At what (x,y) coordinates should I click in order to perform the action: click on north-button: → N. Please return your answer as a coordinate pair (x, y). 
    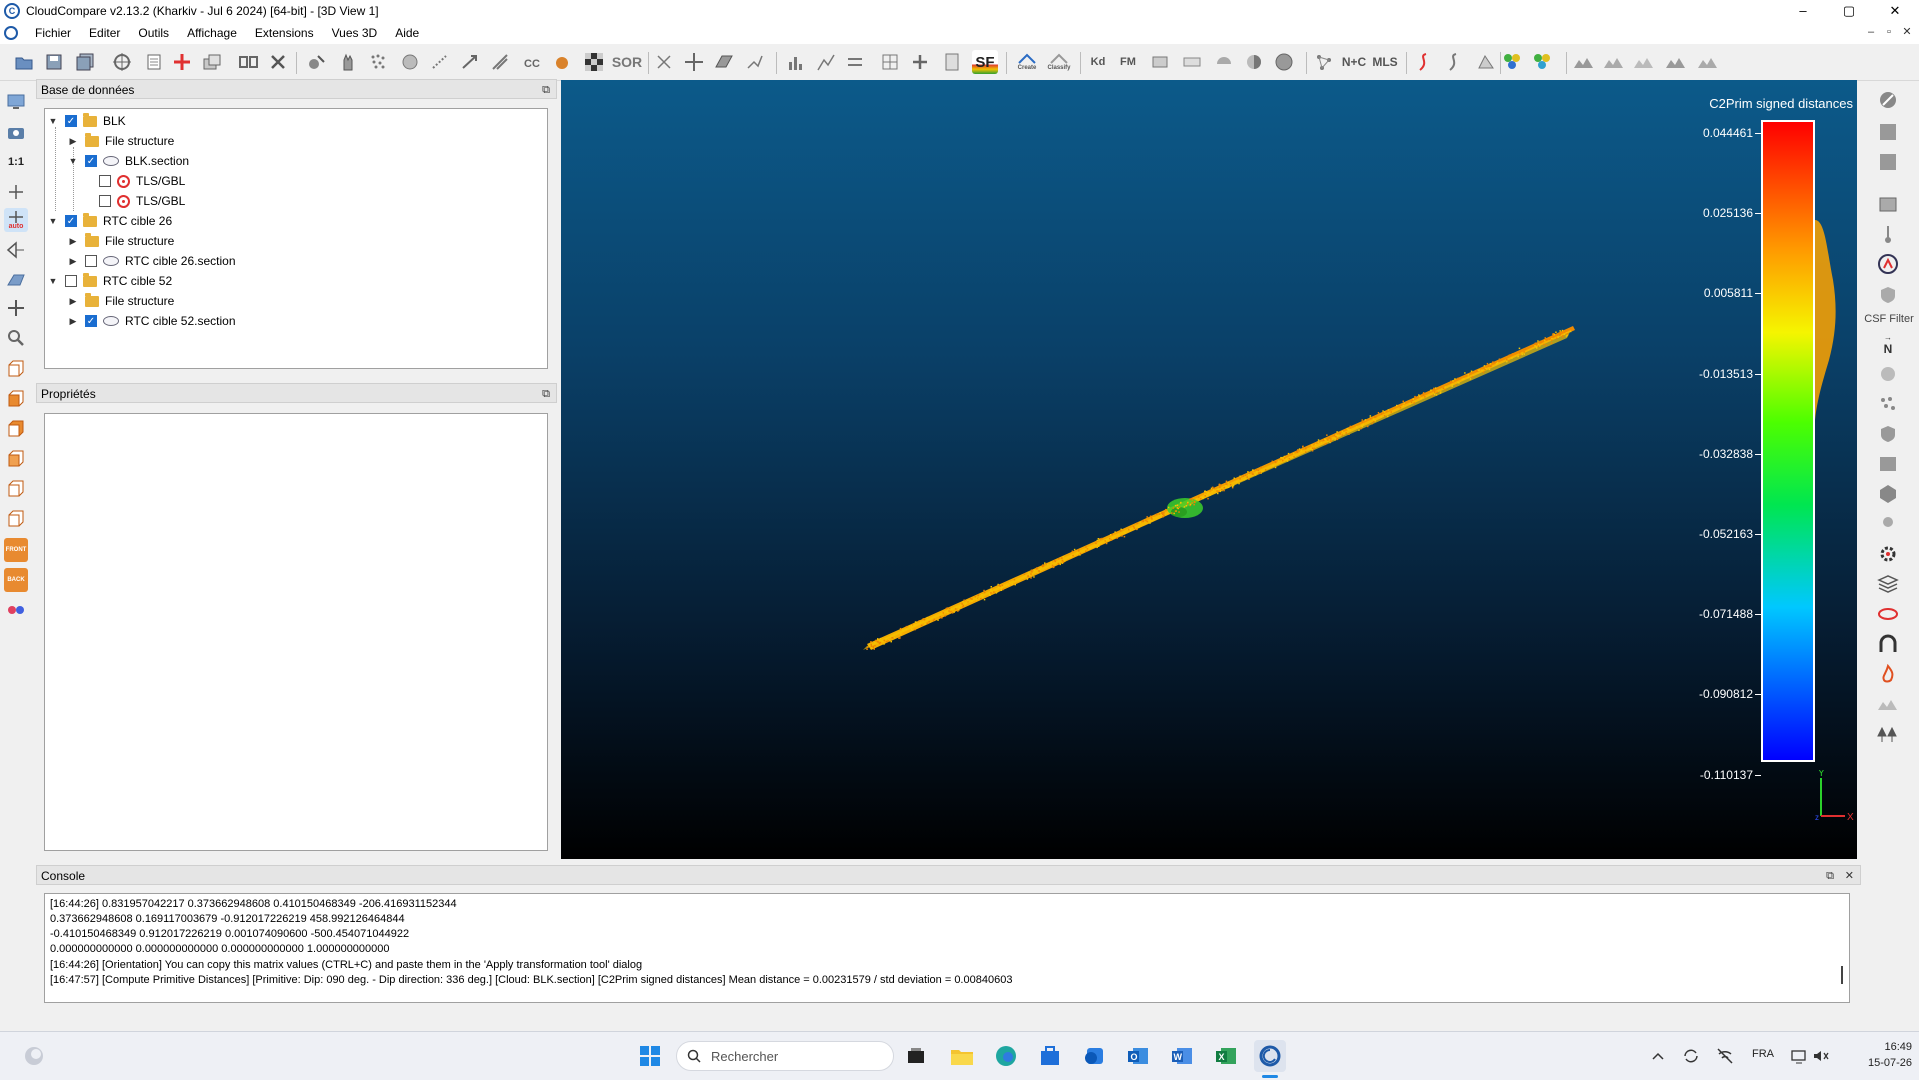
    Looking at the image, I should click on (1888, 344).